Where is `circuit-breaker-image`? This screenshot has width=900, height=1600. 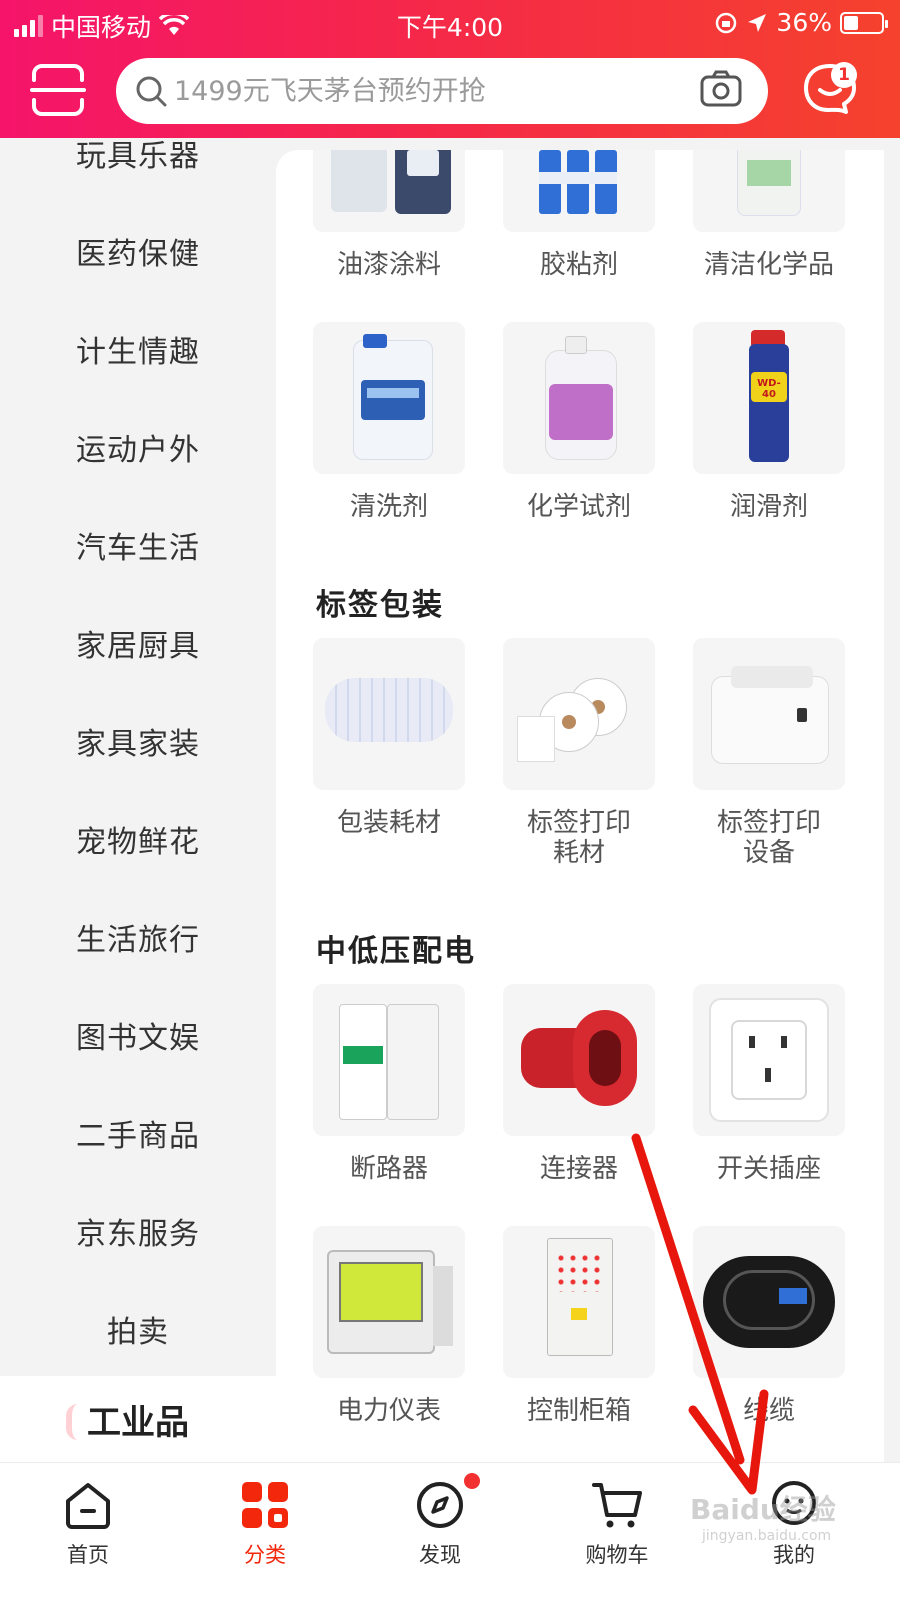 circuit-breaker-image is located at coordinates (389, 1060).